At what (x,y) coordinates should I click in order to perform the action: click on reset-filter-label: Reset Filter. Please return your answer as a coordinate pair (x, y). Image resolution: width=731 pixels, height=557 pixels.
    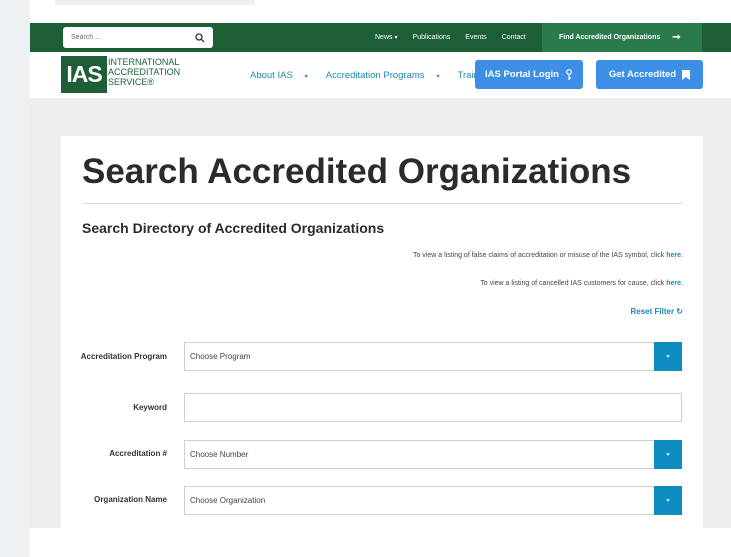
    Looking at the image, I should click on (652, 311).